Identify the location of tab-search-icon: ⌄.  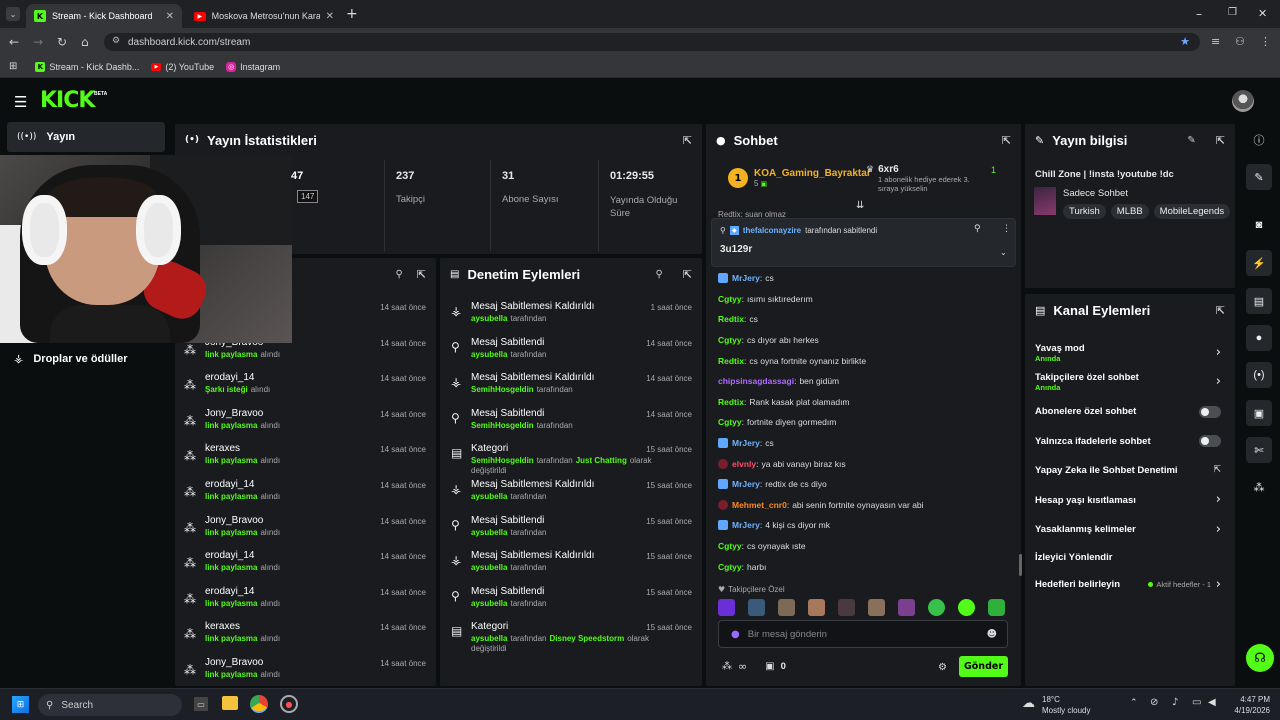
(13, 14).